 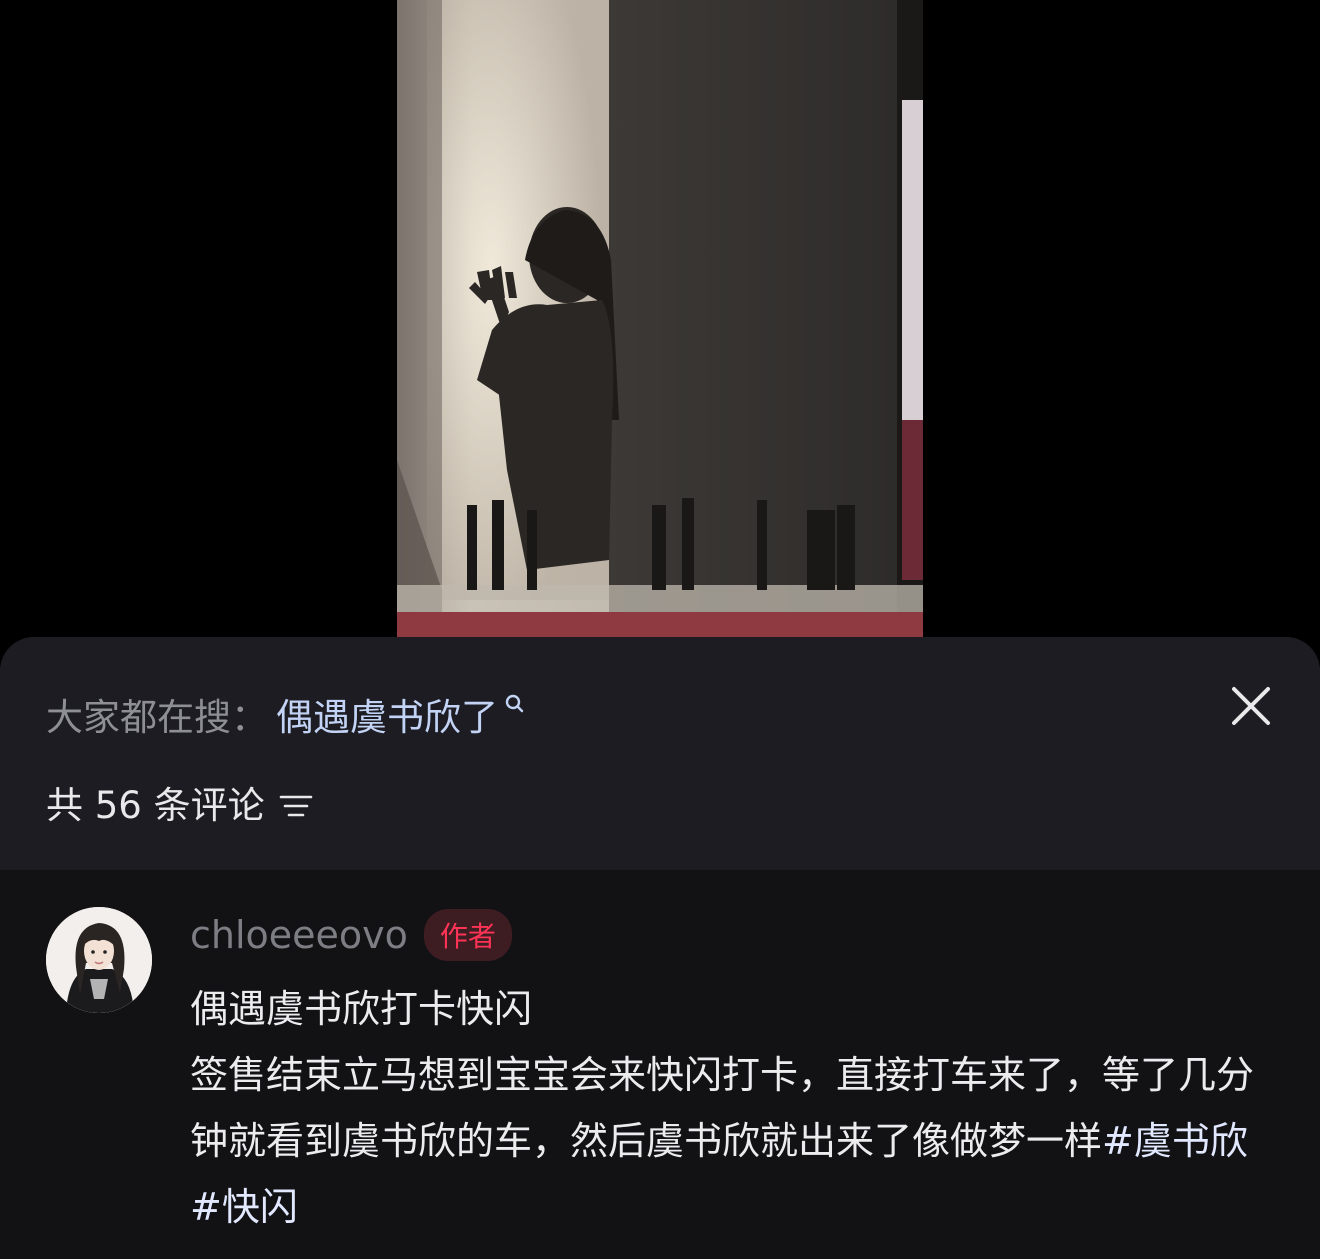 I want to click on hashtag-link: #快闪, so click(x=244, y=1207).